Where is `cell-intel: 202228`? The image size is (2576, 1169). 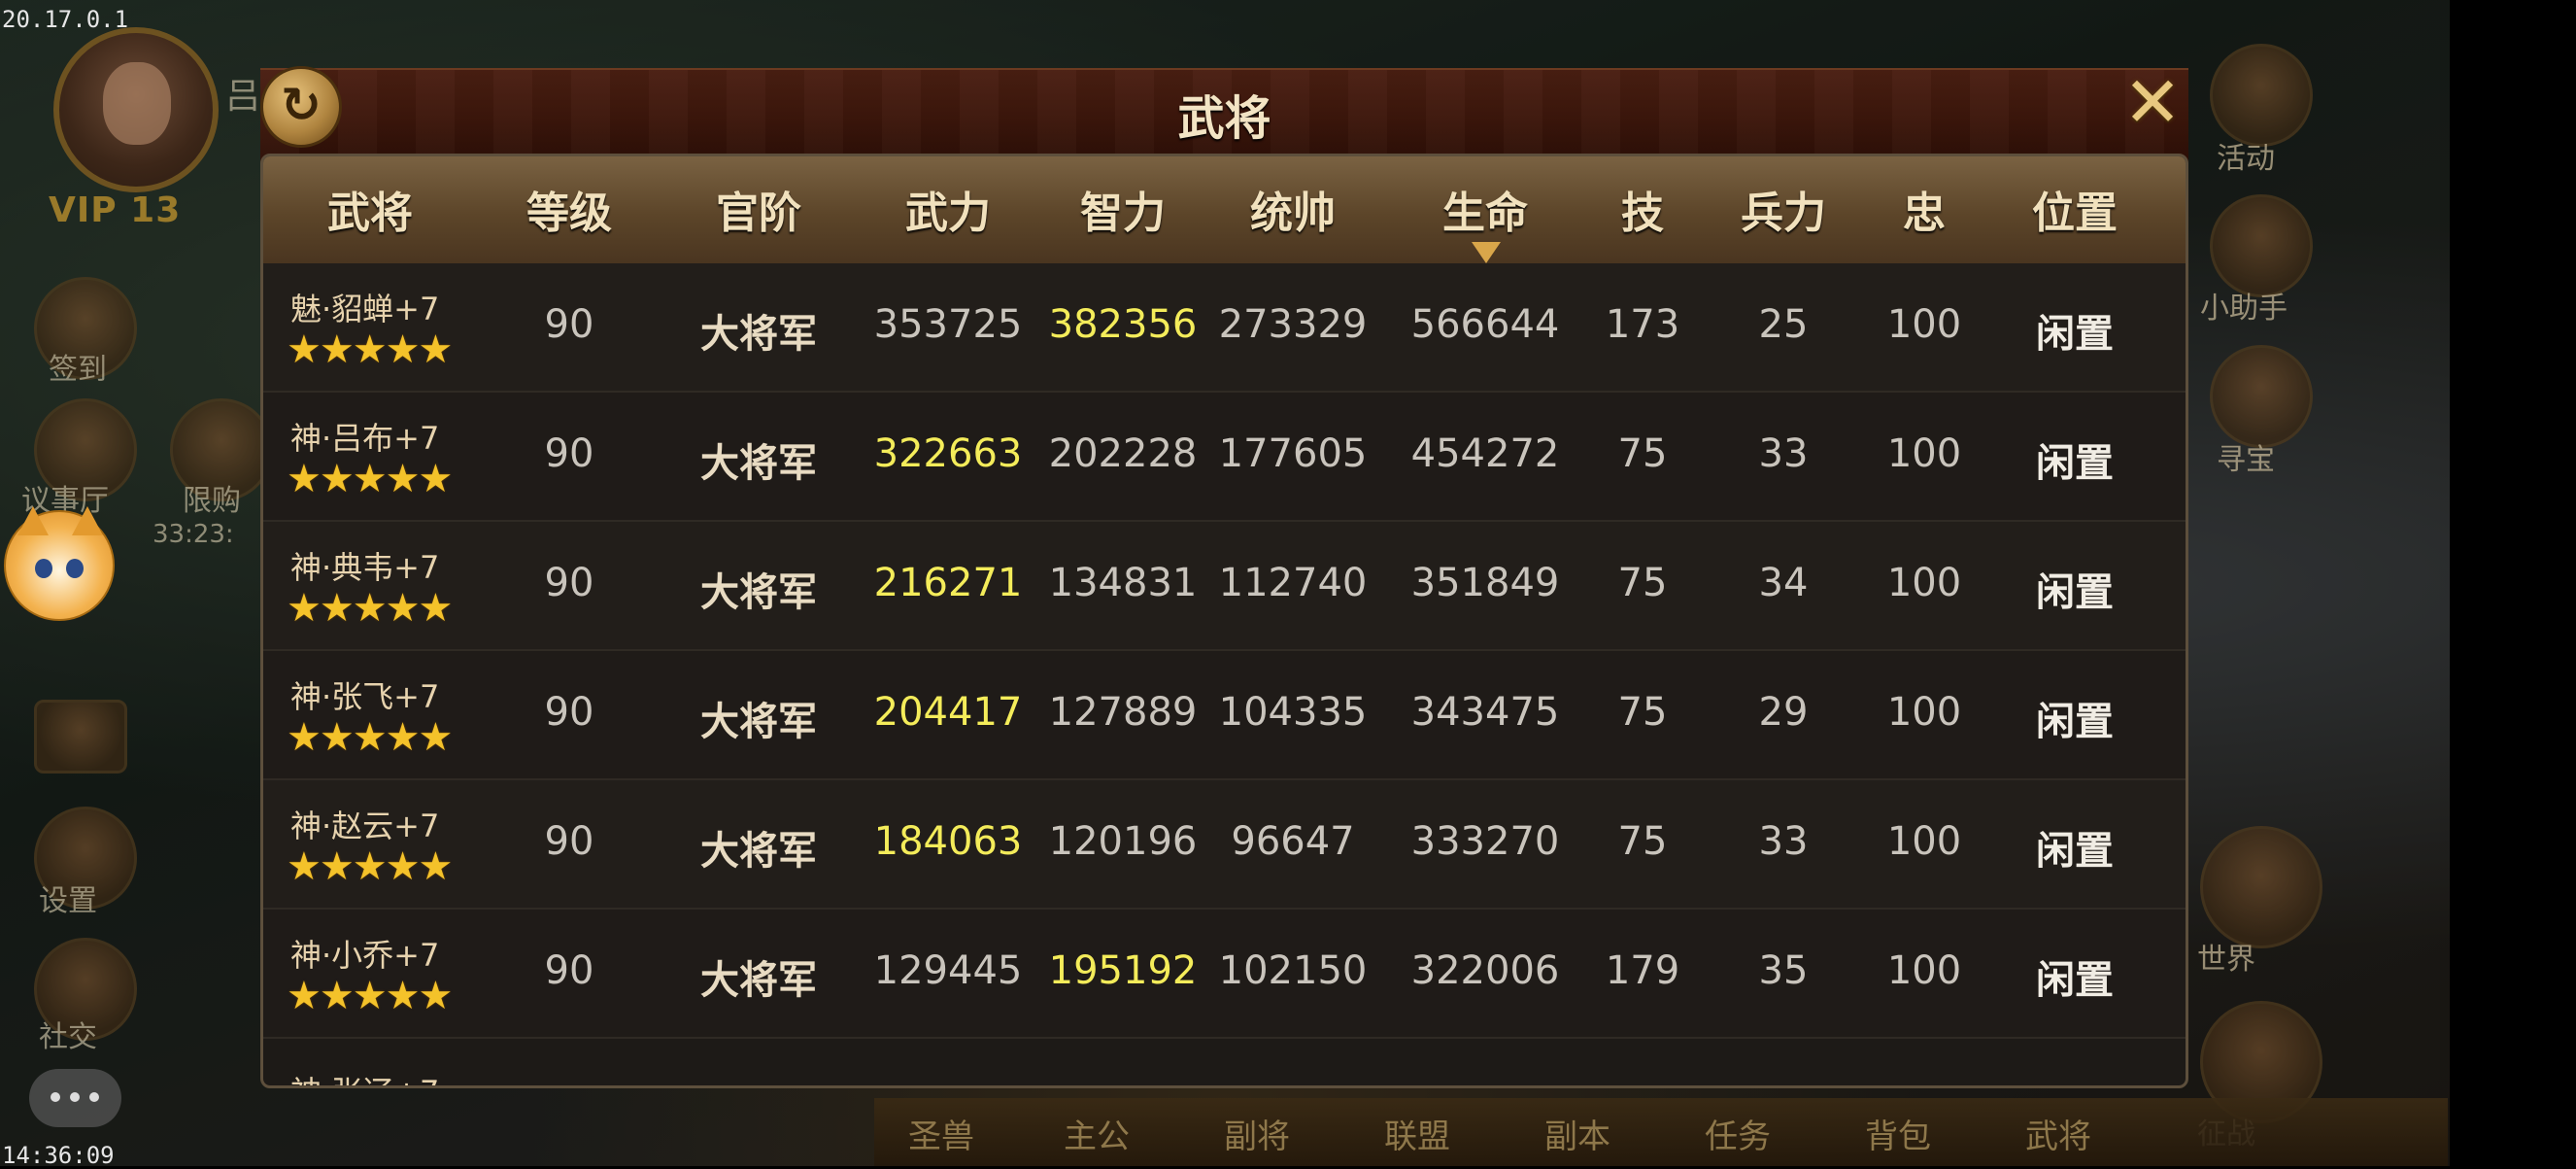
cell-intel: 202228 is located at coordinates (1123, 453).